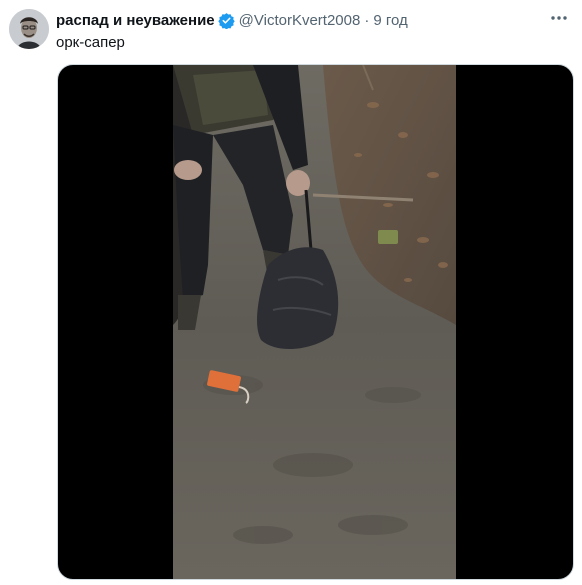 This screenshot has width=582, height=585. I want to click on display-name: распад и неуважение, so click(135, 20).